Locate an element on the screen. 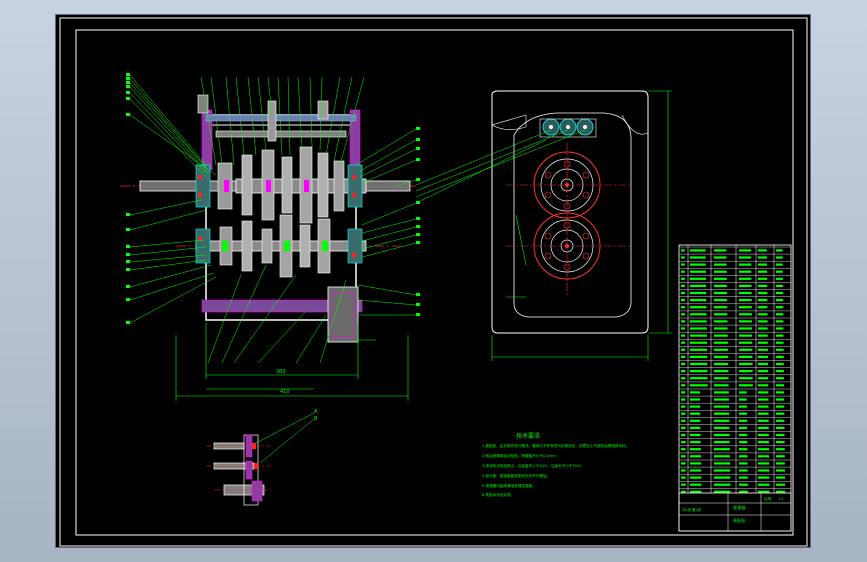 This screenshot has width=867, height=562. technical-note-2: 2.啮合侧隙用铅丝检验，侧隙值不小于0.1mm； is located at coordinates (520, 455).